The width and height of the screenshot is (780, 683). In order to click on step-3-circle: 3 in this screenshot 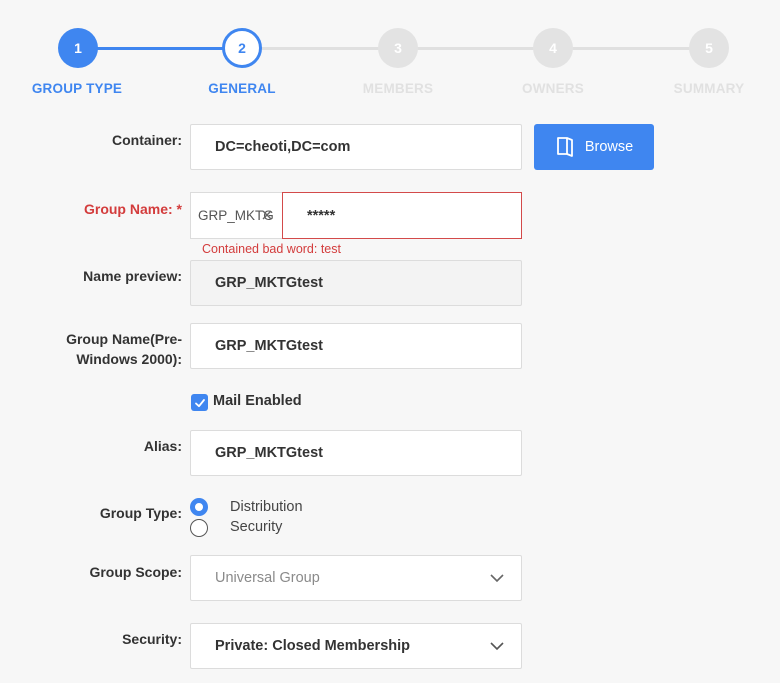, I will do `click(398, 48)`.